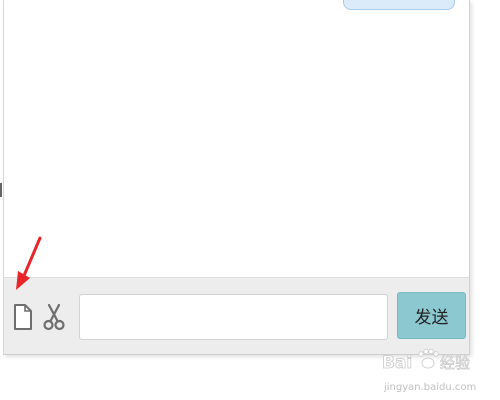 Image resolution: width=500 pixels, height=400 pixels. What do you see at coordinates (429, 370) in the screenshot?
I see `baidu-jingyan-watermark: Bai 经验 jingyan.baidu.com` at bounding box center [429, 370].